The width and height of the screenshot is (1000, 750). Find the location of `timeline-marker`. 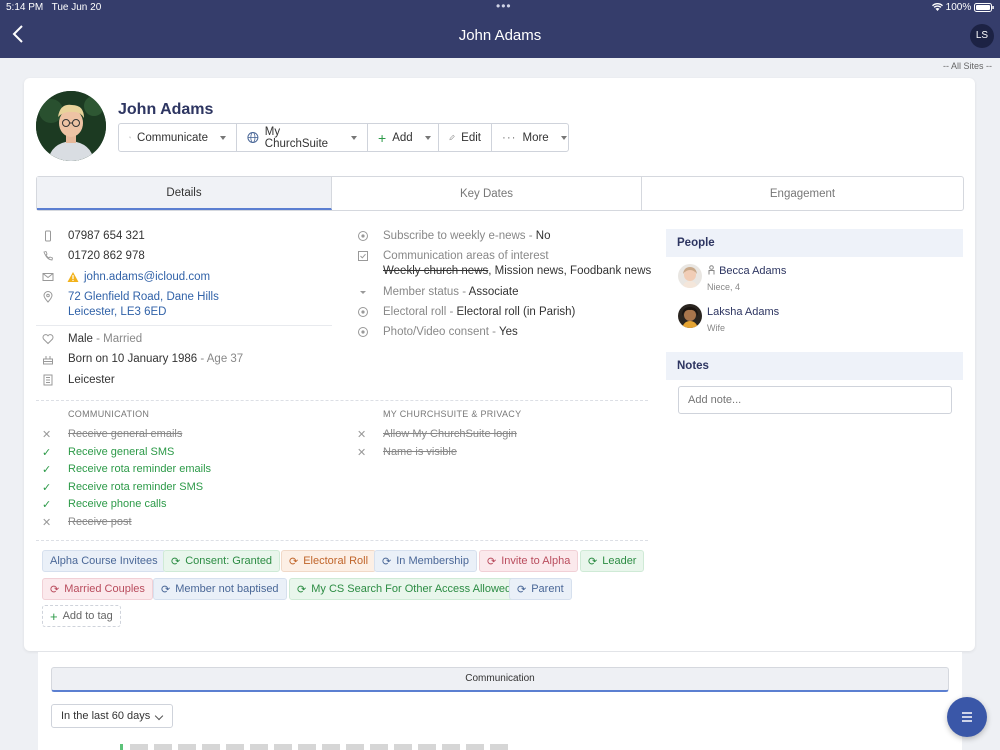

timeline-marker is located at coordinates (121, 747).